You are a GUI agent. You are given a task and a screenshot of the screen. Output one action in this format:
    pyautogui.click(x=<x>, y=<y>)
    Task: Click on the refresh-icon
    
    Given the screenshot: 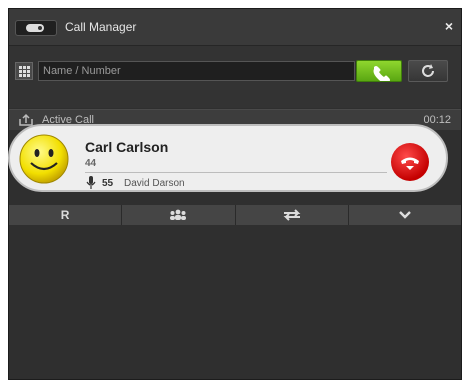 What is the action you would take?
    pyautogui.click(x=428, y=70)
    